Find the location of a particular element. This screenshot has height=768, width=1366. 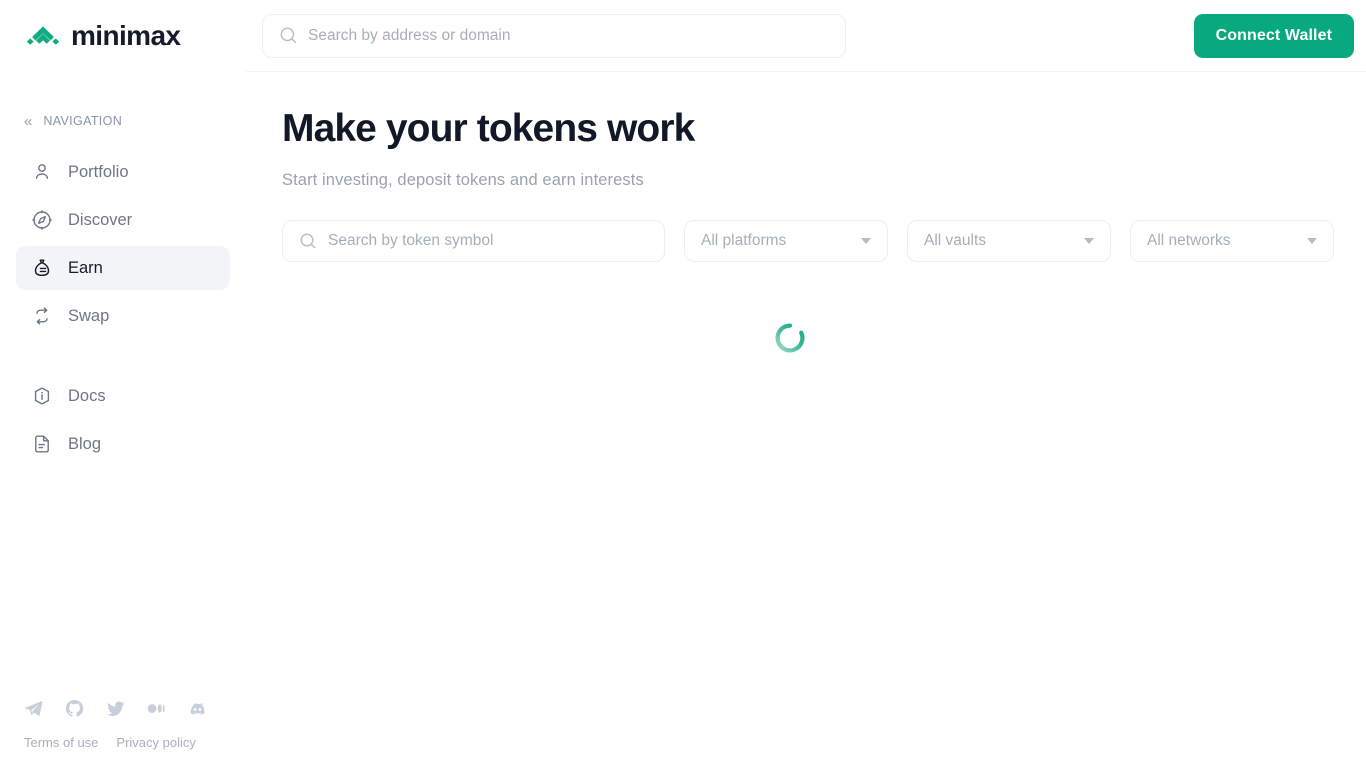

address-search-input is located at coordinates (568, 35).